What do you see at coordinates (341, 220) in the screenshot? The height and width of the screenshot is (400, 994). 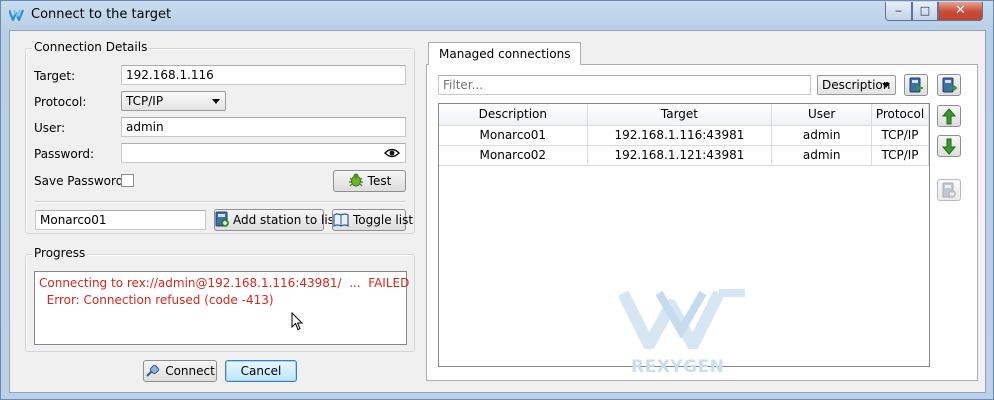 I see `book-icon` at bounding box center [341, 220].